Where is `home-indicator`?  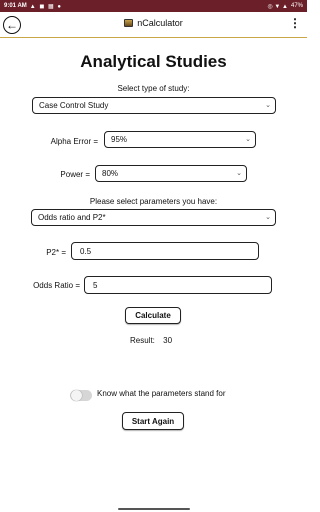
home-indicator is located at coordinates (154, 509).